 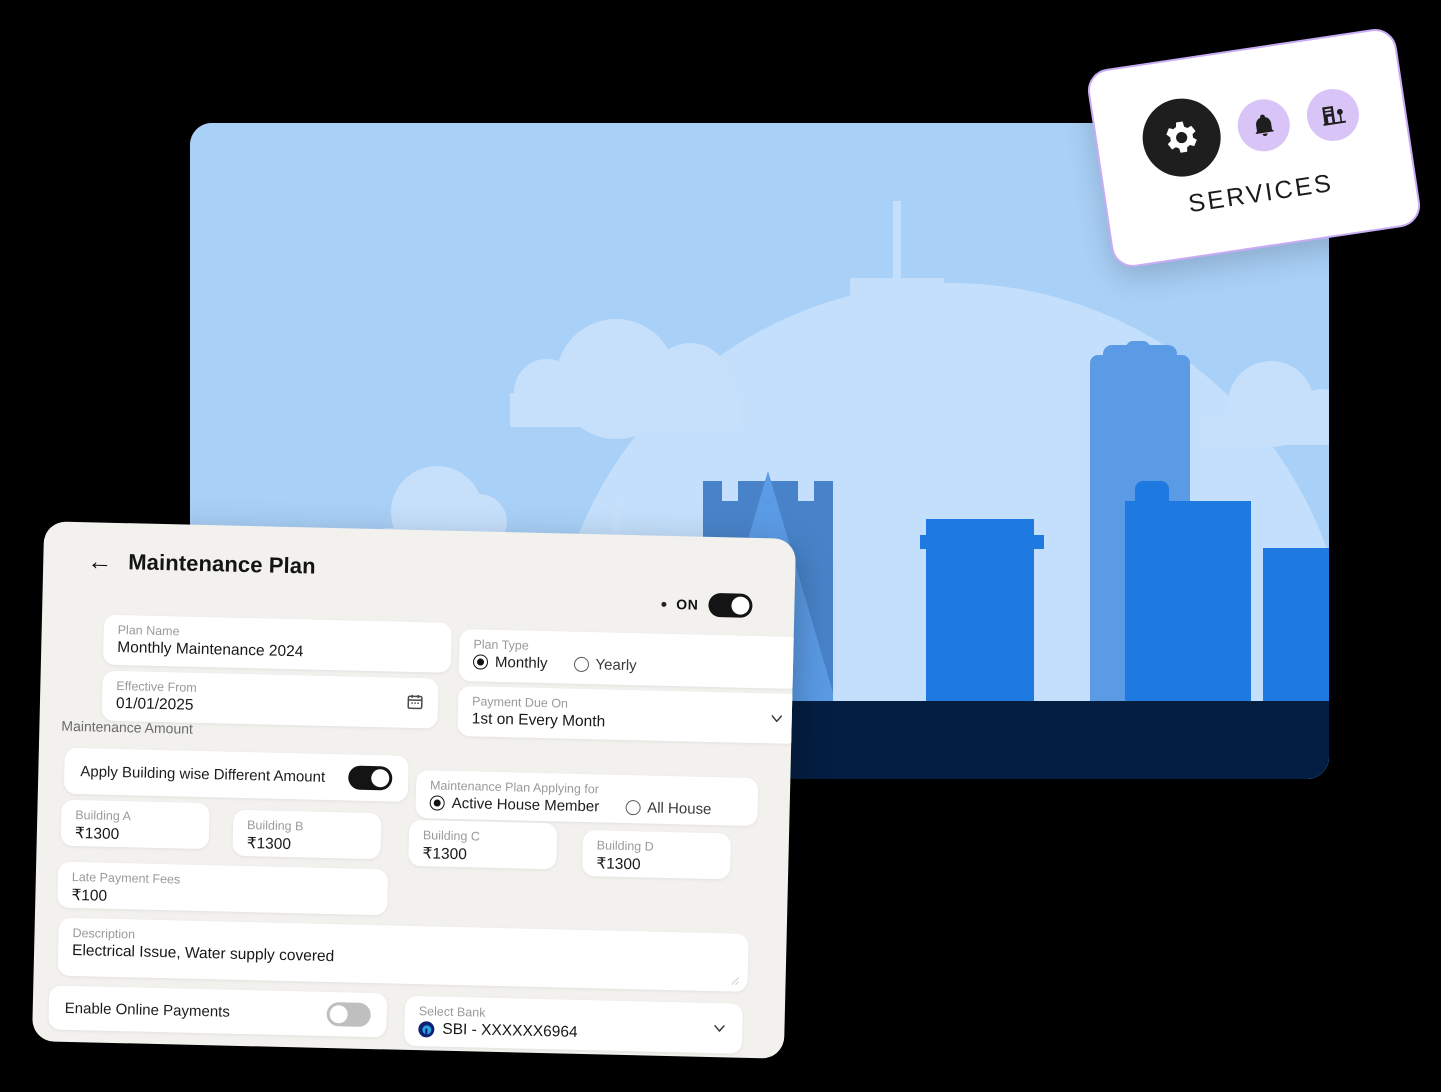 What do you see at coordinates (982, 542) in the screenshot?
I see `building-cornice` at bounding box center [982, 542].